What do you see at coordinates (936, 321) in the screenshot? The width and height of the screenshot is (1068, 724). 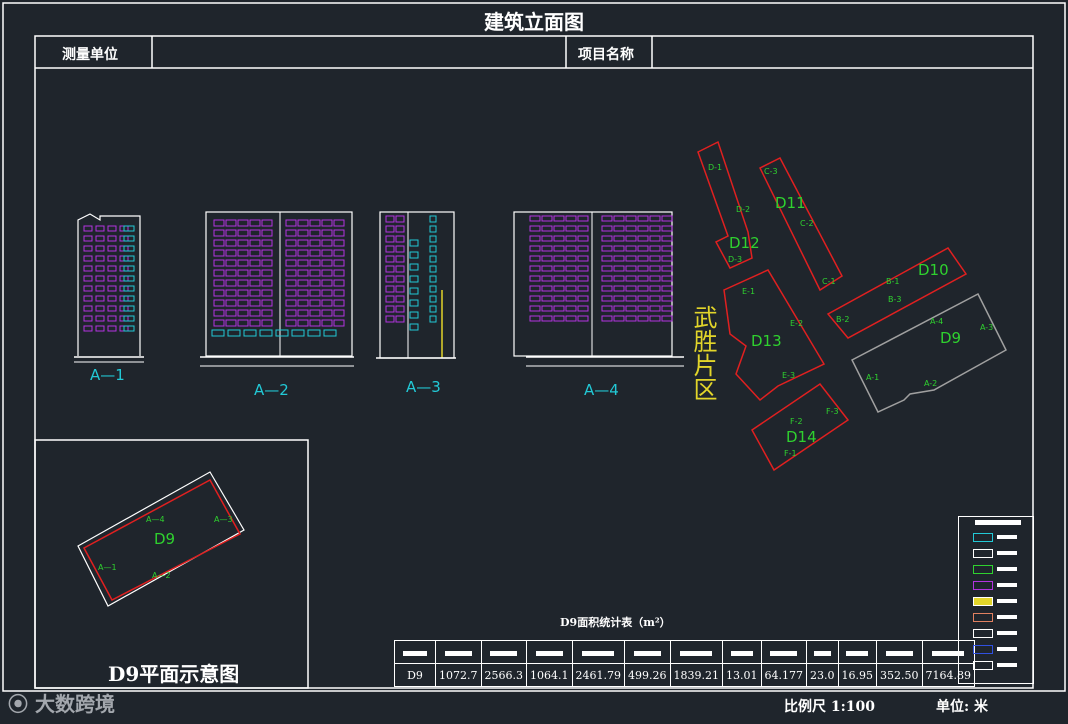 I see `svg-text: A-4` at bounding box center [936, 321].